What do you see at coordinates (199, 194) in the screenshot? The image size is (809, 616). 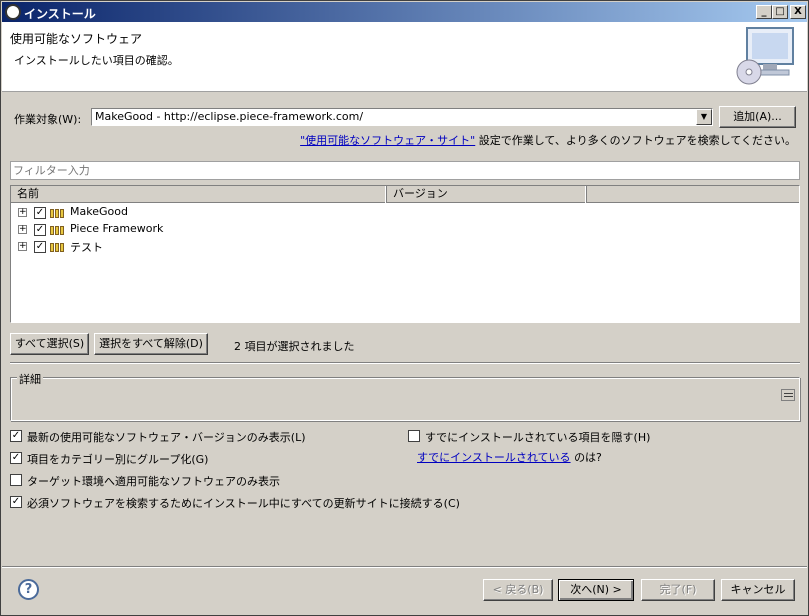 I see `column-name: 名前` at bounding box center [199, 194].